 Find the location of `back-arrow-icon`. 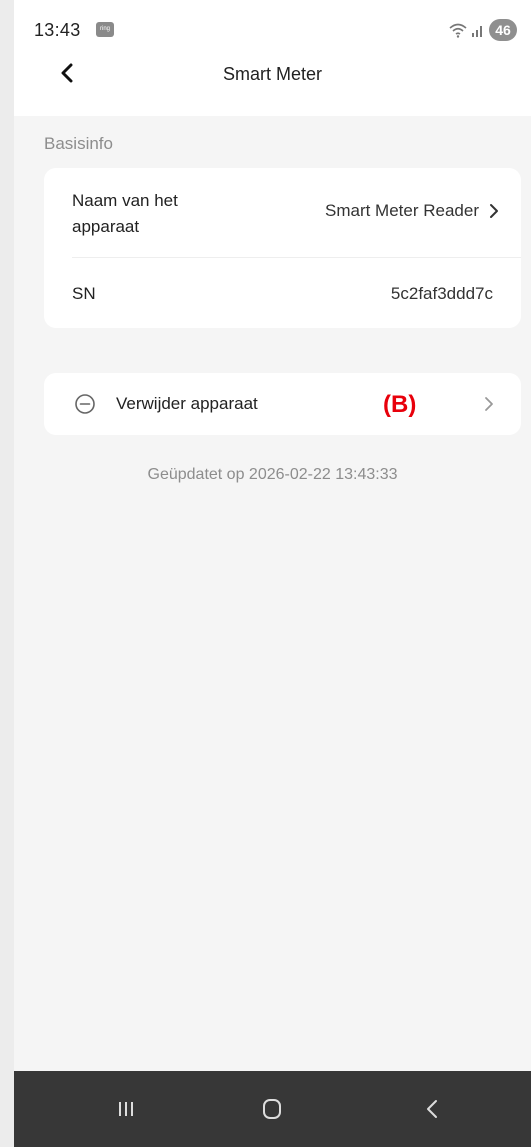

back-arrow-icon is located at coordinates (432, 1109).